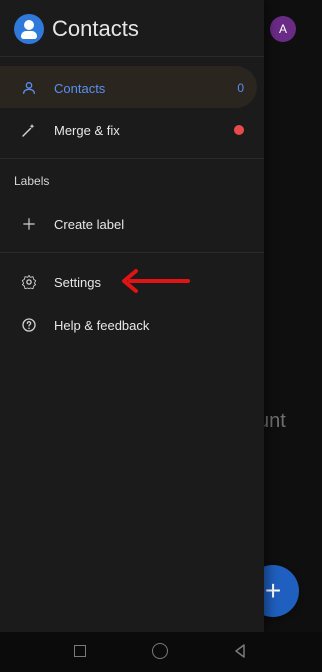 The image size is (322, 672). Describe the element at coordinates (240, 651) in the screenshot. I see `triangle-left-icon` at that location.